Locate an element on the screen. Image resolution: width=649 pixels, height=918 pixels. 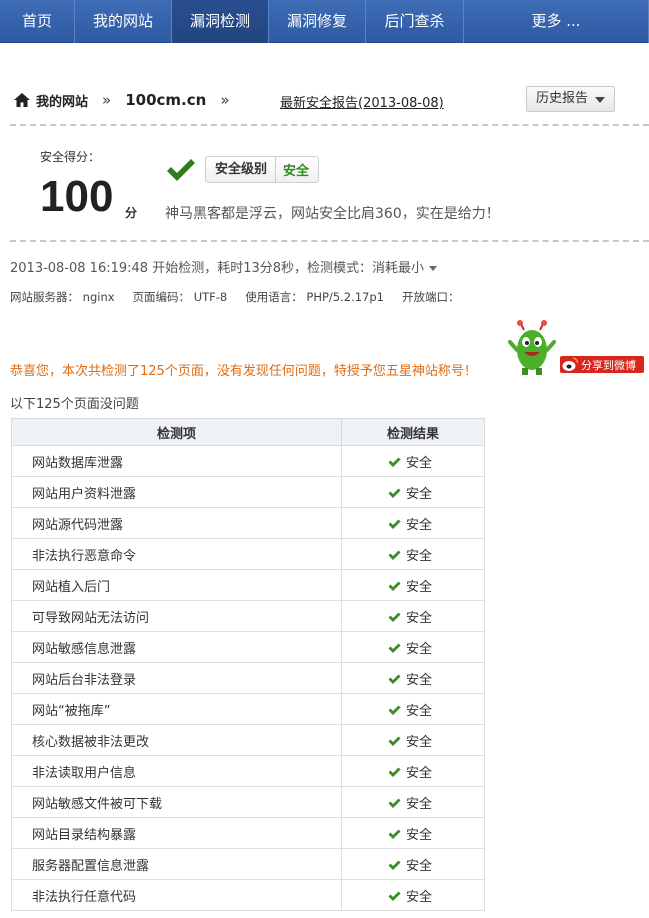
divider is located at coordinates (329, 125).